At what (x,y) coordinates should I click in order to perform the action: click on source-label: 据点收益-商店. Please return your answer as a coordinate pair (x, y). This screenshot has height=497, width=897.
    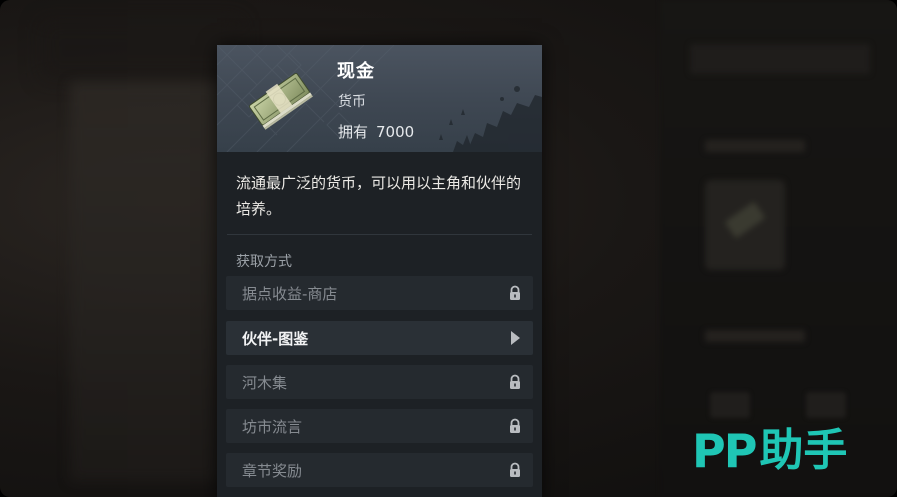
    Looking at the image, I should click on (290, 294).